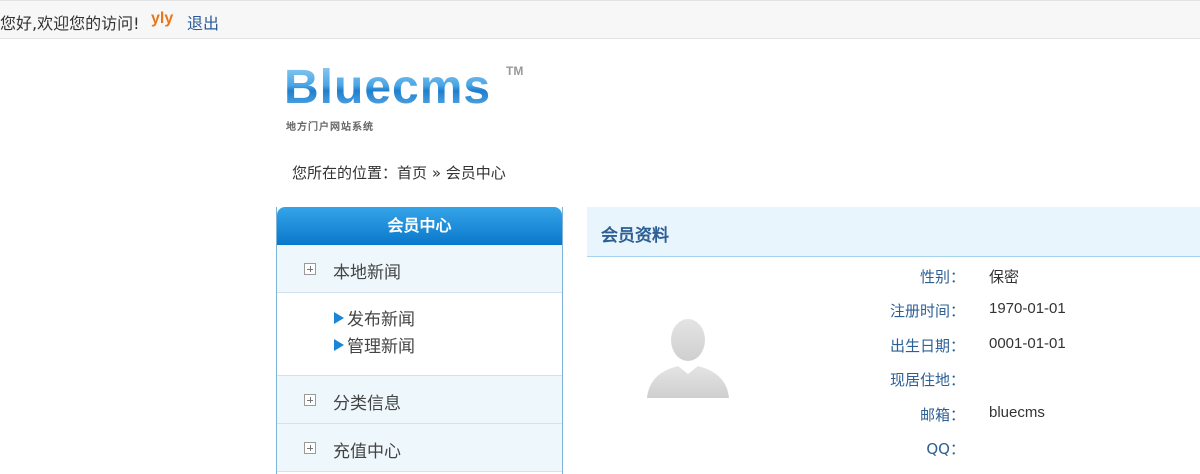  What do you see at coordinates (927, 346) in the screenshot?
I see `birth-date-label: 出生日期：` at bounding box center [927, 346].